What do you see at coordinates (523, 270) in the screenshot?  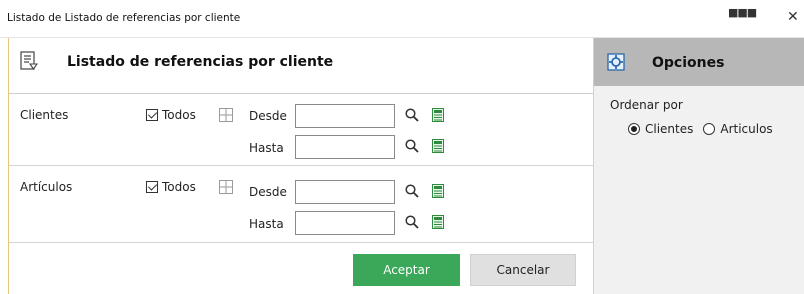 I see `cancel-button: Cancelar` at bounding box center [523, 270].